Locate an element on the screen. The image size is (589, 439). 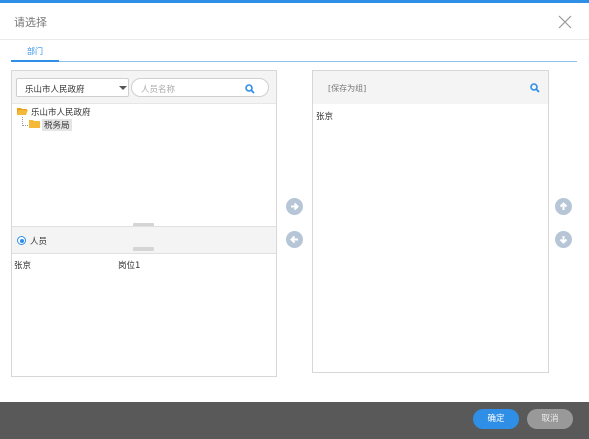
department-select: 乐山市人民政府 is located at coordinates (72, 87).